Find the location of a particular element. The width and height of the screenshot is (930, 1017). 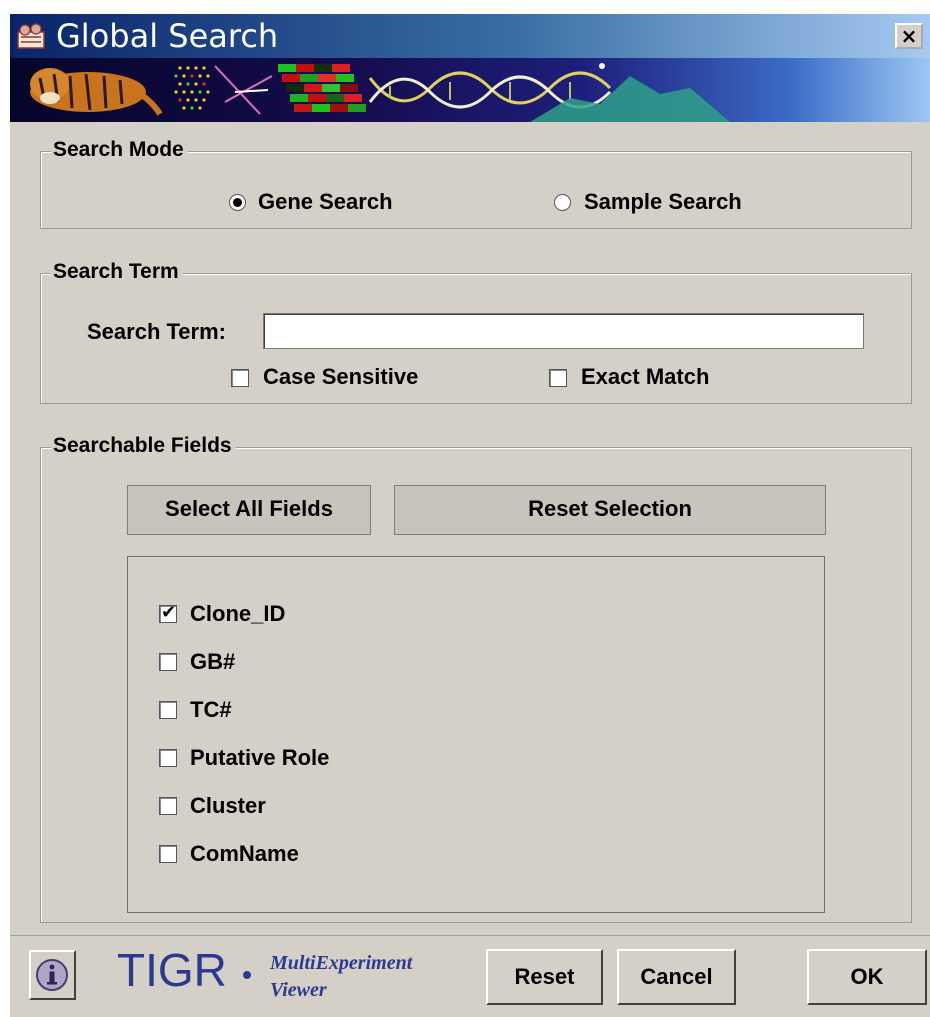

gene-search-radio is located at coordinates (237, 202).